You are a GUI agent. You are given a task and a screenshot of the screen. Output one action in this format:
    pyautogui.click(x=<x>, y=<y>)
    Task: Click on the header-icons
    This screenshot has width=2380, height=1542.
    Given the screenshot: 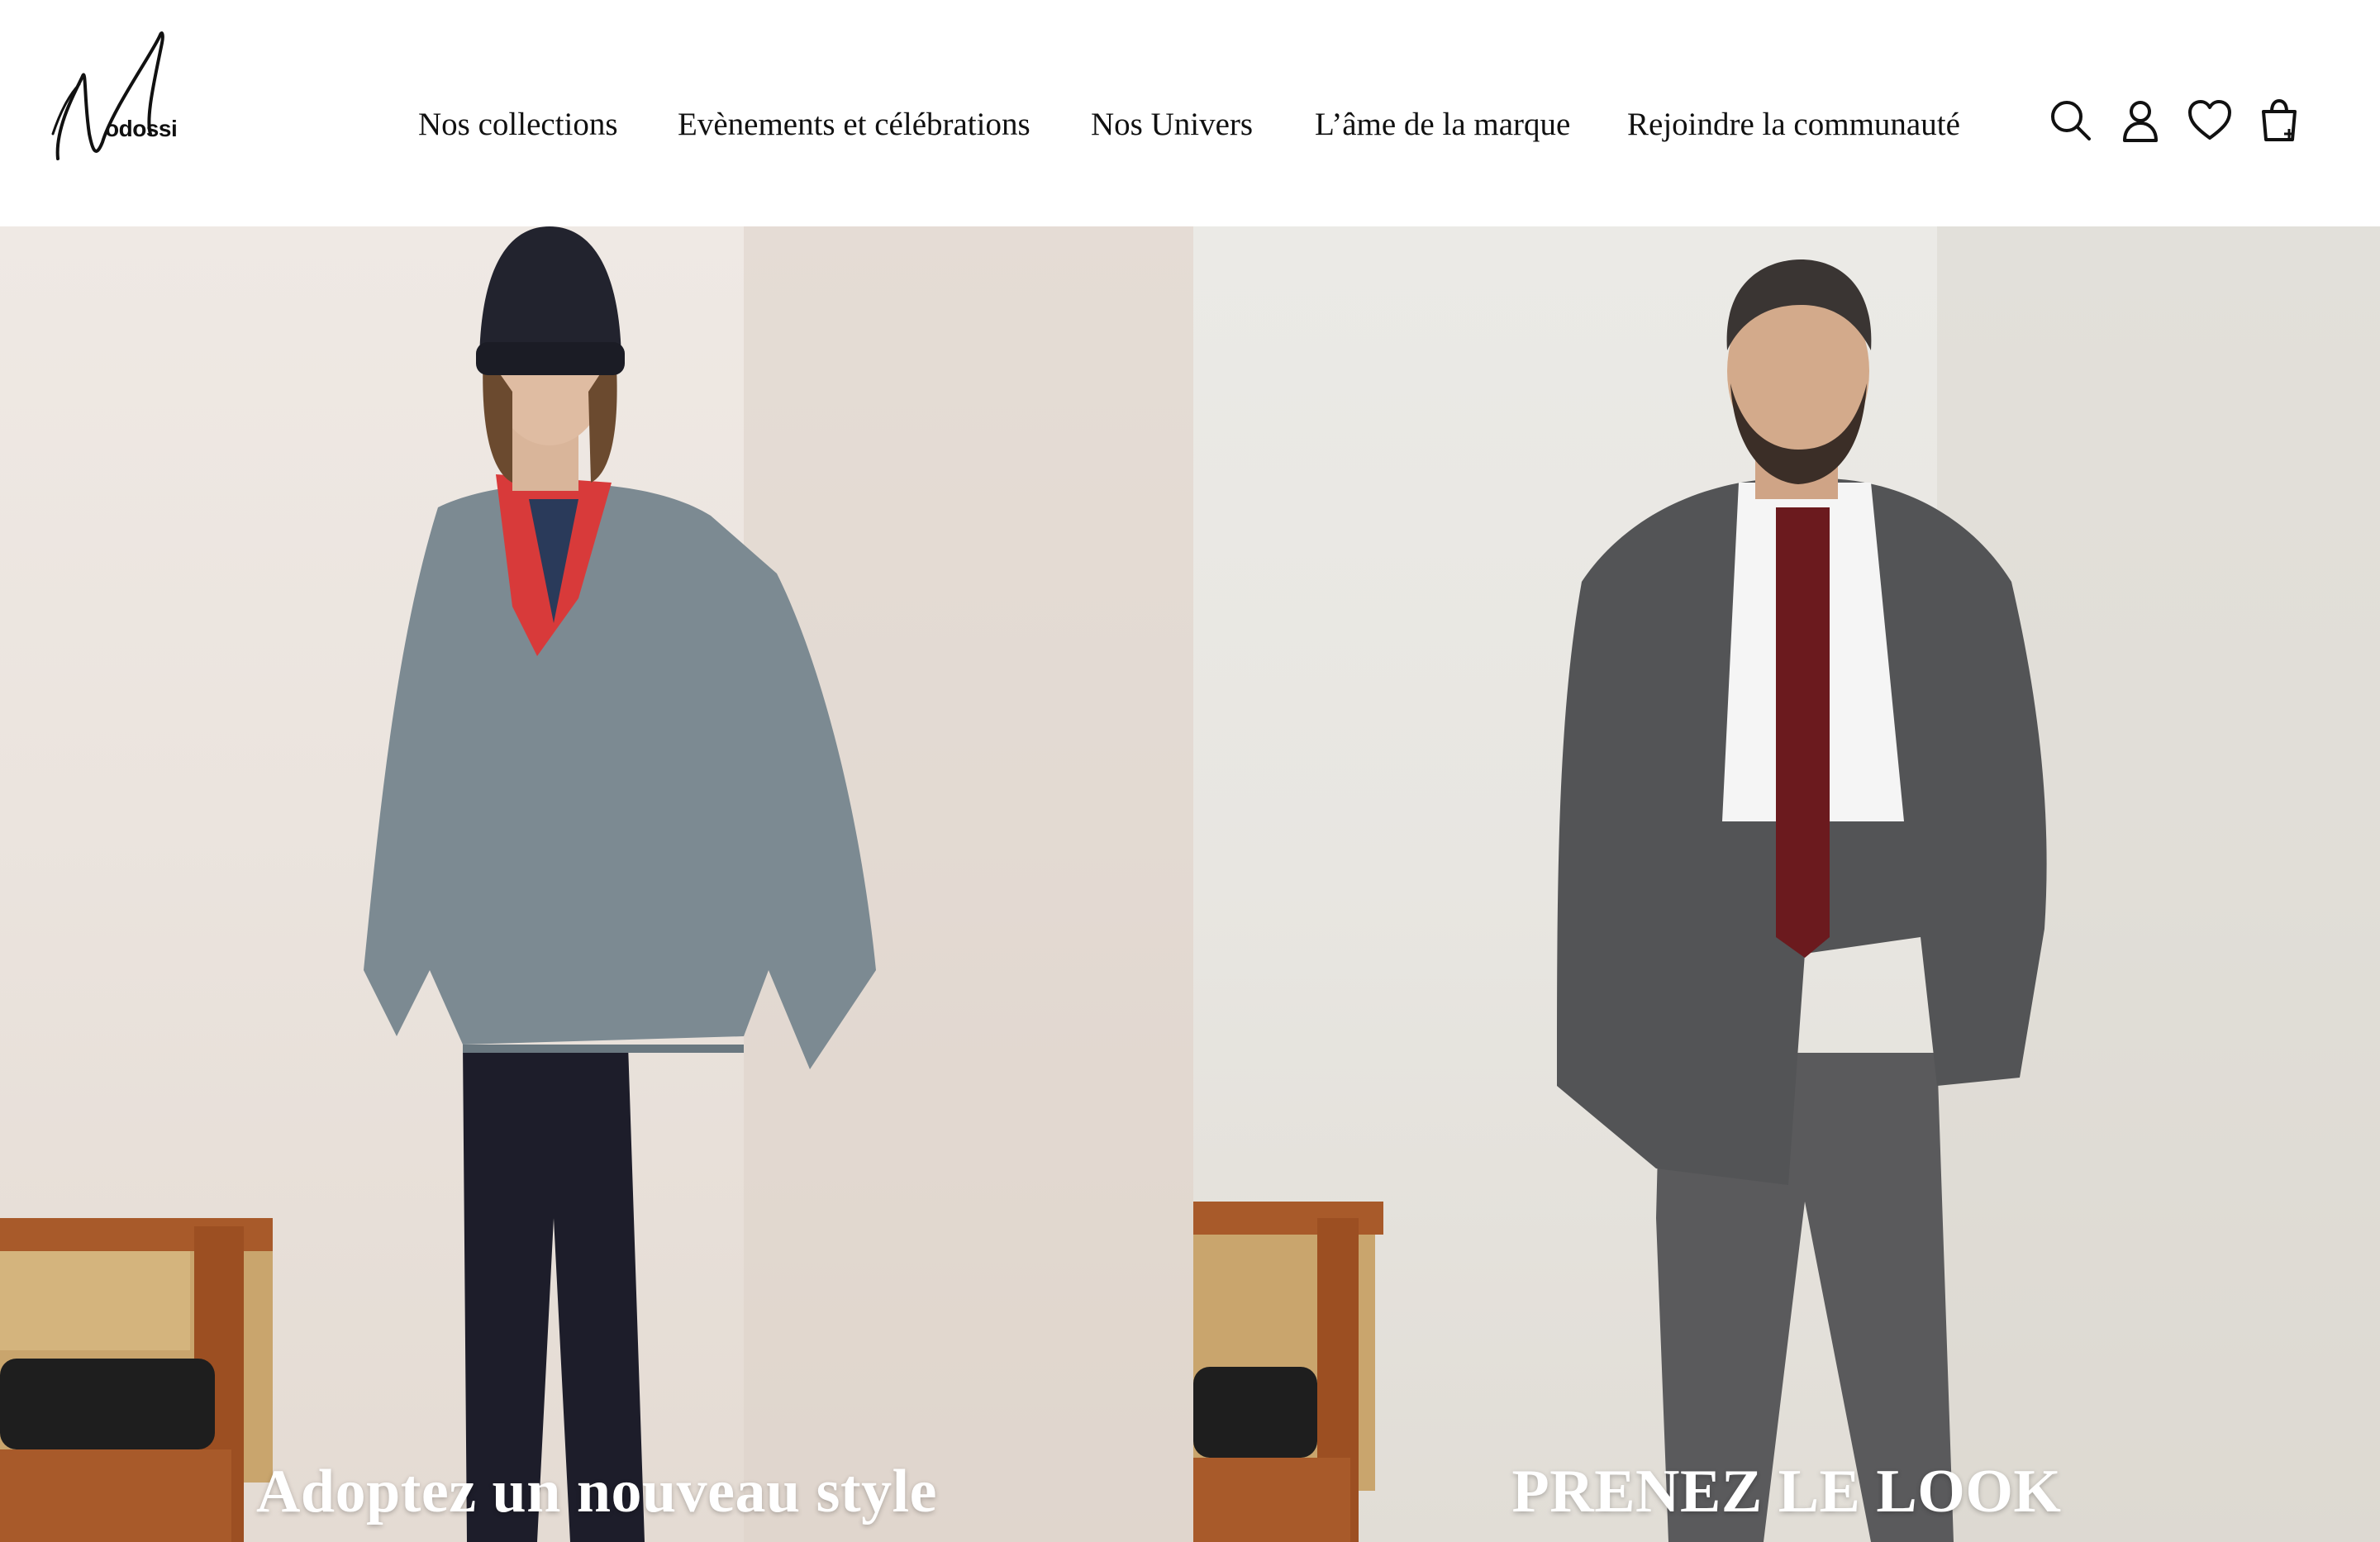 What is the action you would take?
    pyautogui.click(x=2174, y=122)
    